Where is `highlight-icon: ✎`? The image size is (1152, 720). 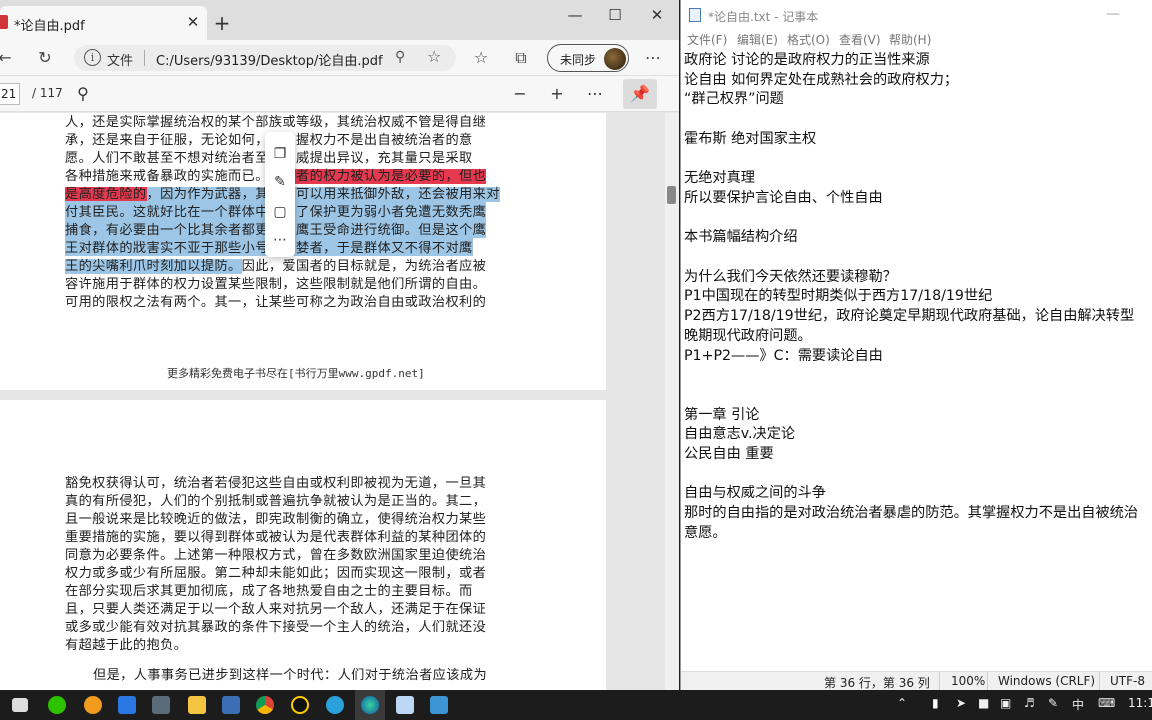 highlight-icon: ✎ is located at coordinates (280, 182).